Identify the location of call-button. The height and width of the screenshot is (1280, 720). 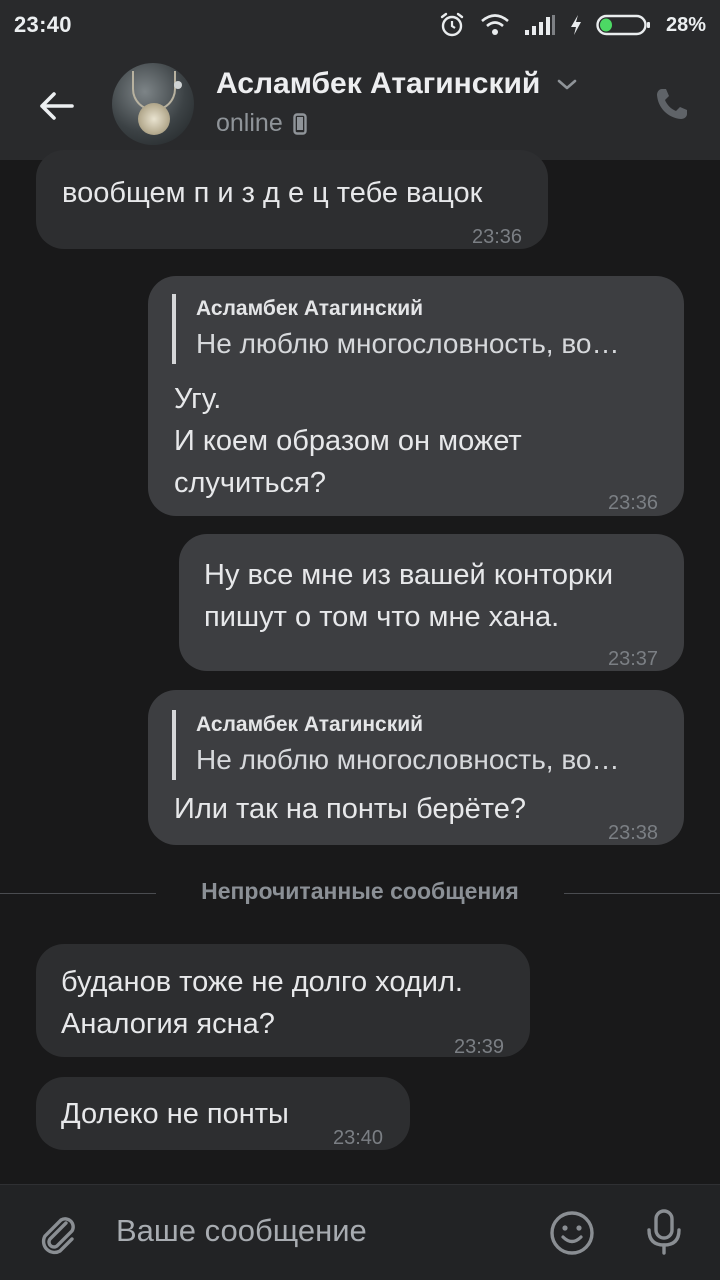
(672, 104).